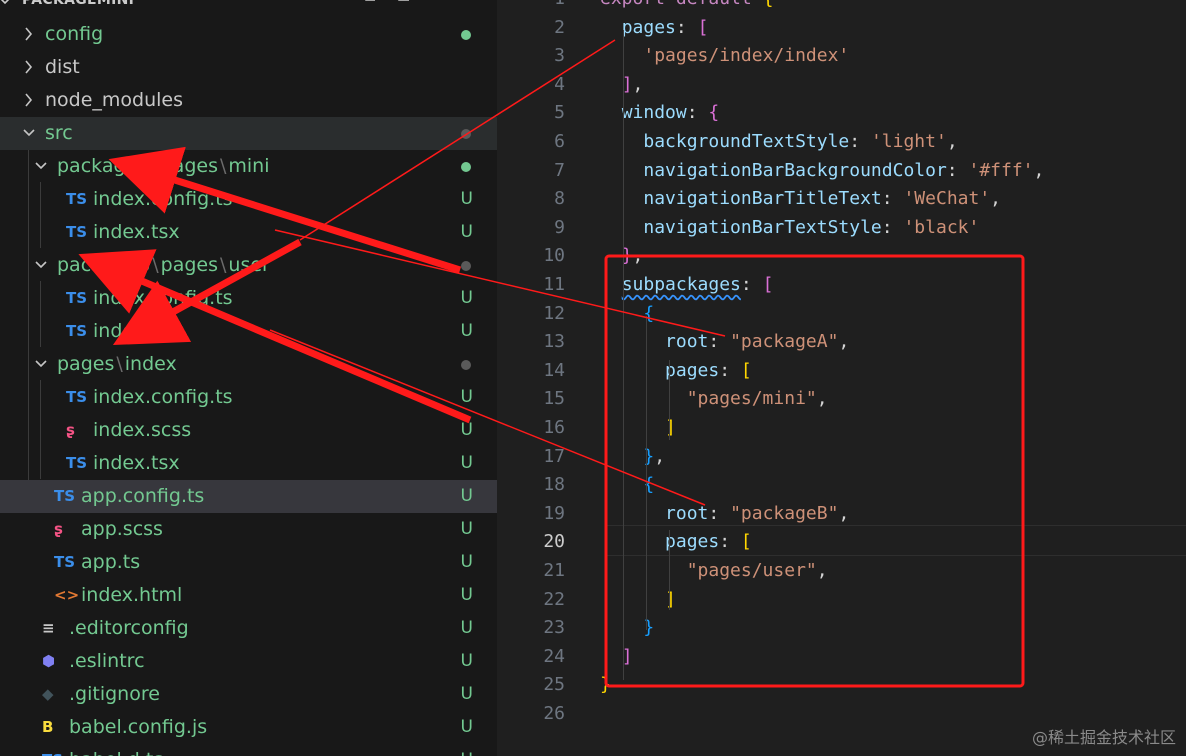 Image resolution: width=1186 pixels, height=756 pixels. Describe the element at coordinates (248, 364) in the screenshot. I see `tree-folder: pages \ index` at that location.